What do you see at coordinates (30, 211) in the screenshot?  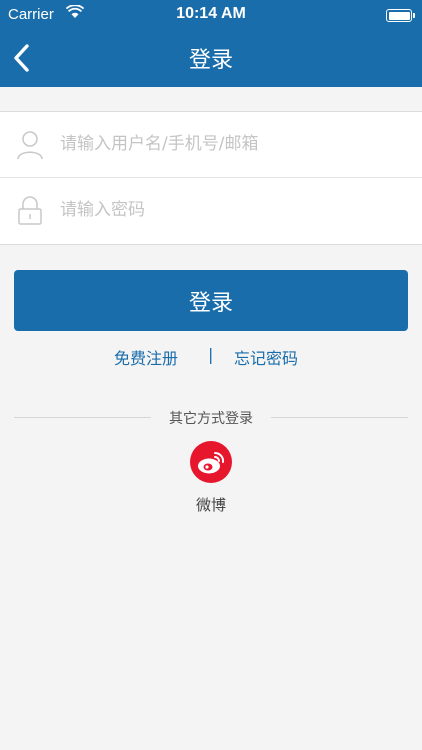 I see `lock-icon` at bounding box center [30, 211].